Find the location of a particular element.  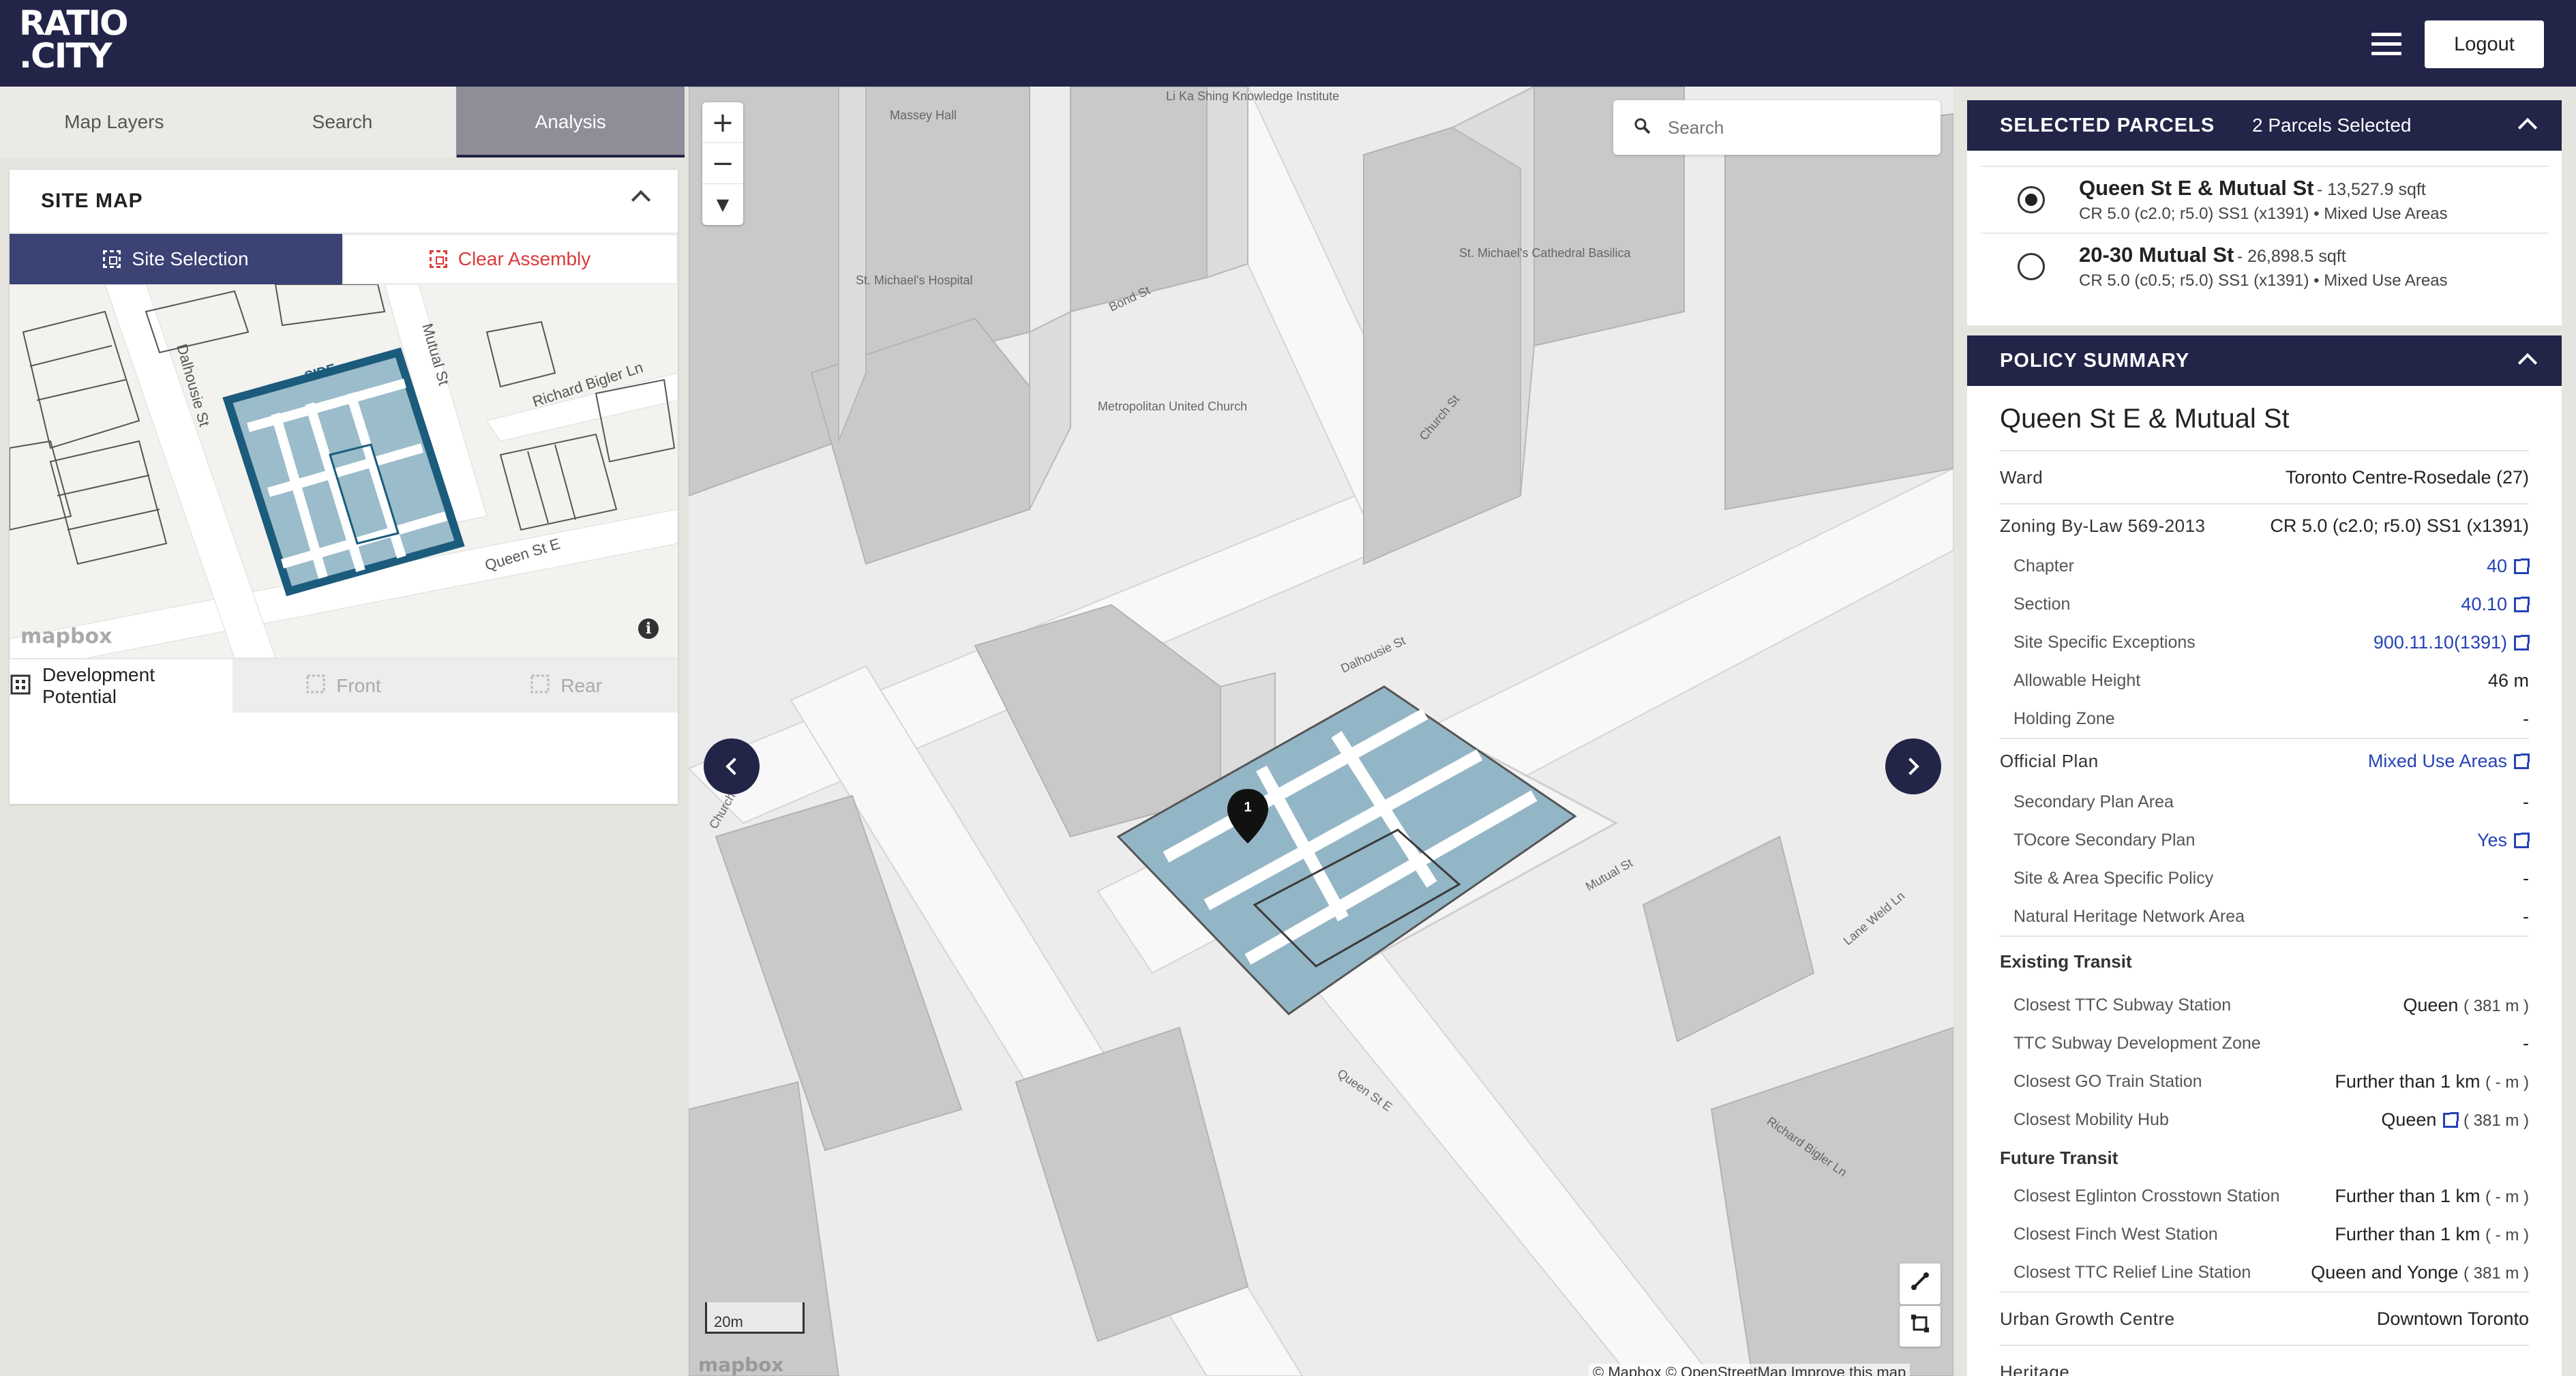

map-search-box is located at coordinates (1777, 127).